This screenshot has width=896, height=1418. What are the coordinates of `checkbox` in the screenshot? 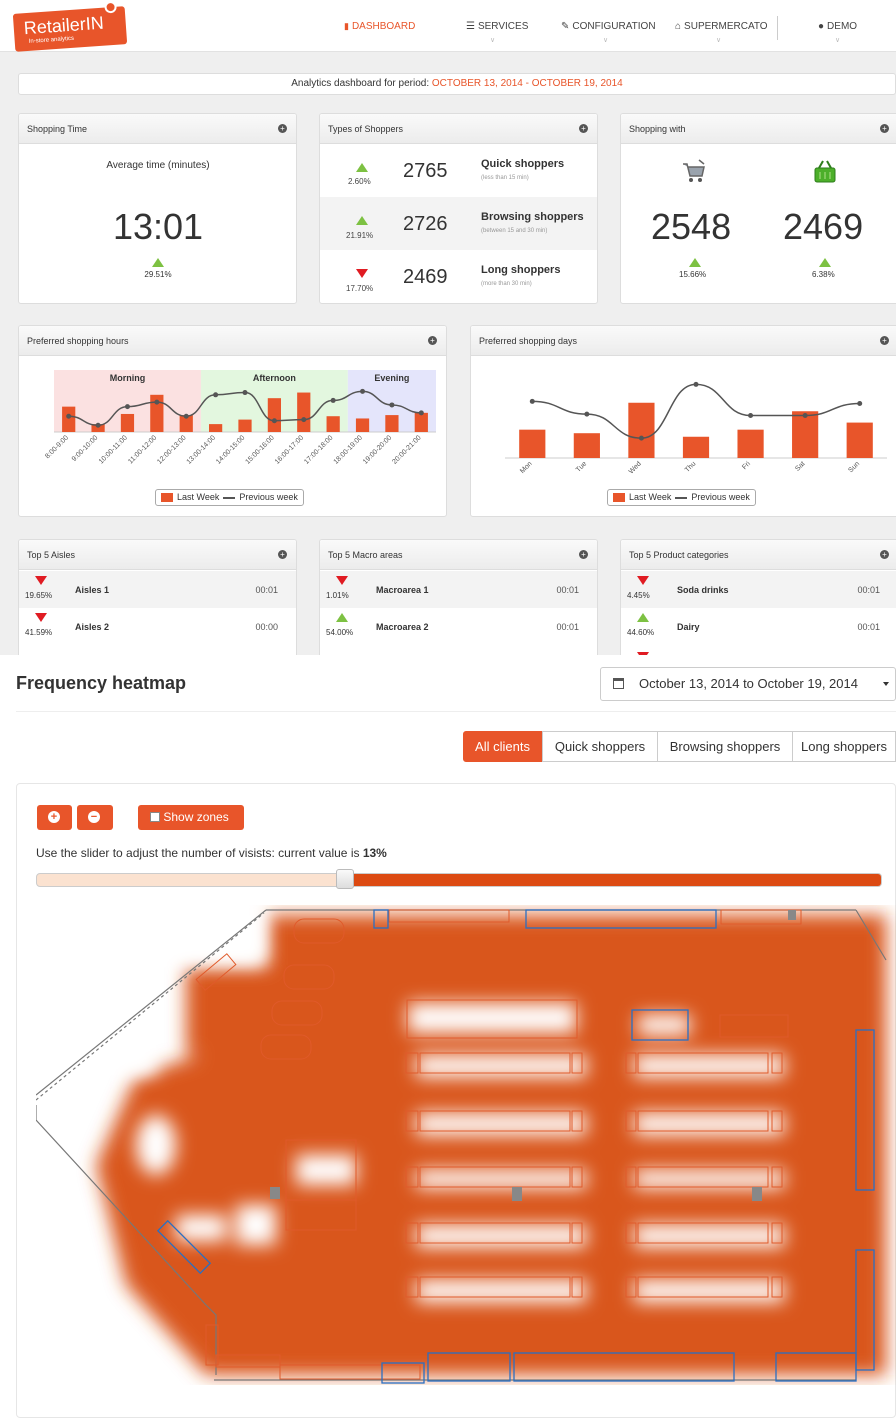 It's located at (155, 817).